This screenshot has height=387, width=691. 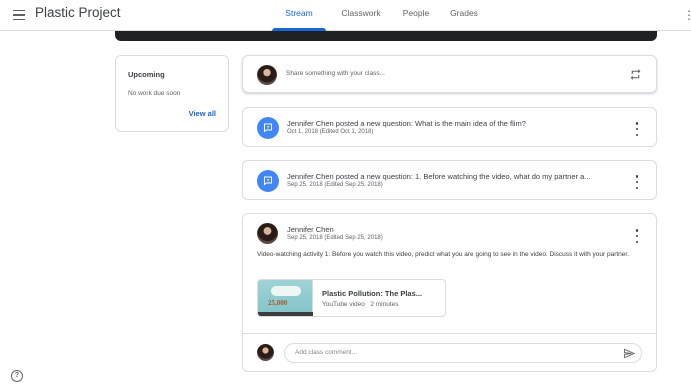 I want to click on video-thumbnail: 25,000, so click(x=285, y=298).